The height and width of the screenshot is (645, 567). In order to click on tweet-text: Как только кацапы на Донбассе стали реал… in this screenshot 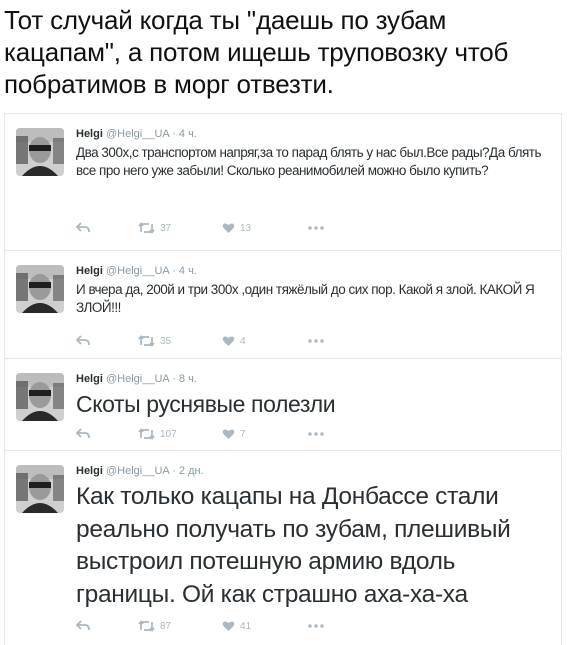, I will do `click(293, 545)`.